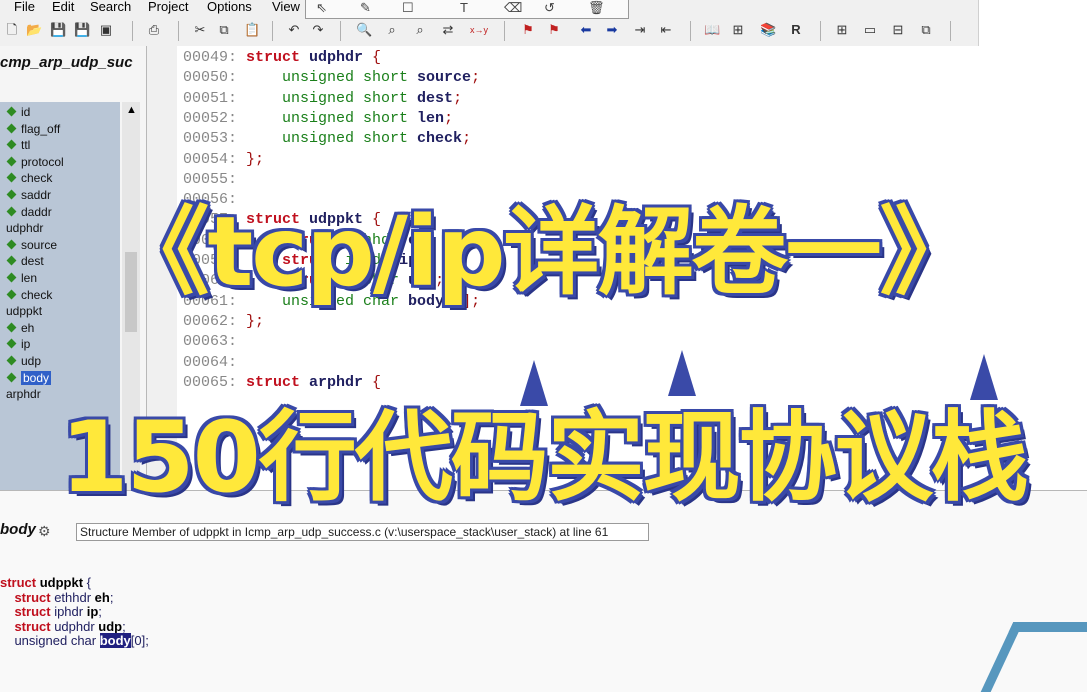 This screenshot has height=692, width=1087. I want to click on annotation-toolbar: ⇖ ✎ ☐ T ⌫ ↺ 🗑, so click(467, 9).